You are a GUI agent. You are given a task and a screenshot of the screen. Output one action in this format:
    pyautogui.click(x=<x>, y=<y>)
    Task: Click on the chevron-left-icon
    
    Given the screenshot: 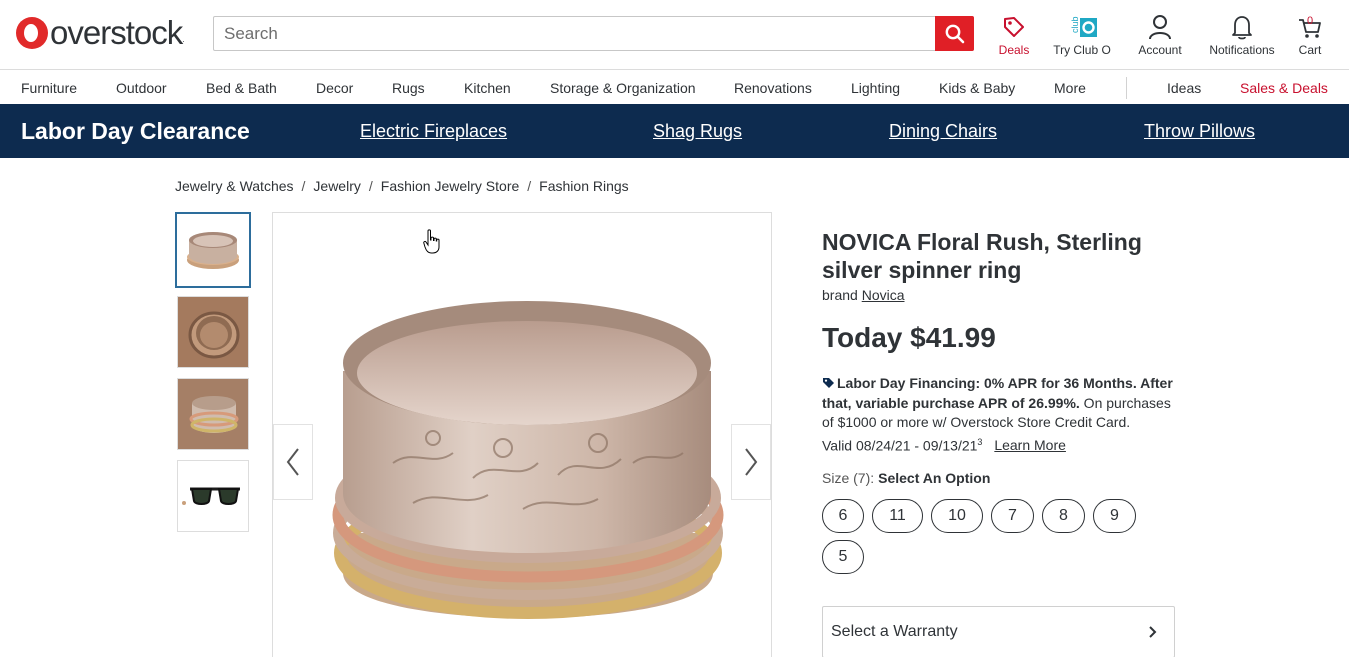 What is the action you would take?
    pyautogui.click(x=292, y=462)
    